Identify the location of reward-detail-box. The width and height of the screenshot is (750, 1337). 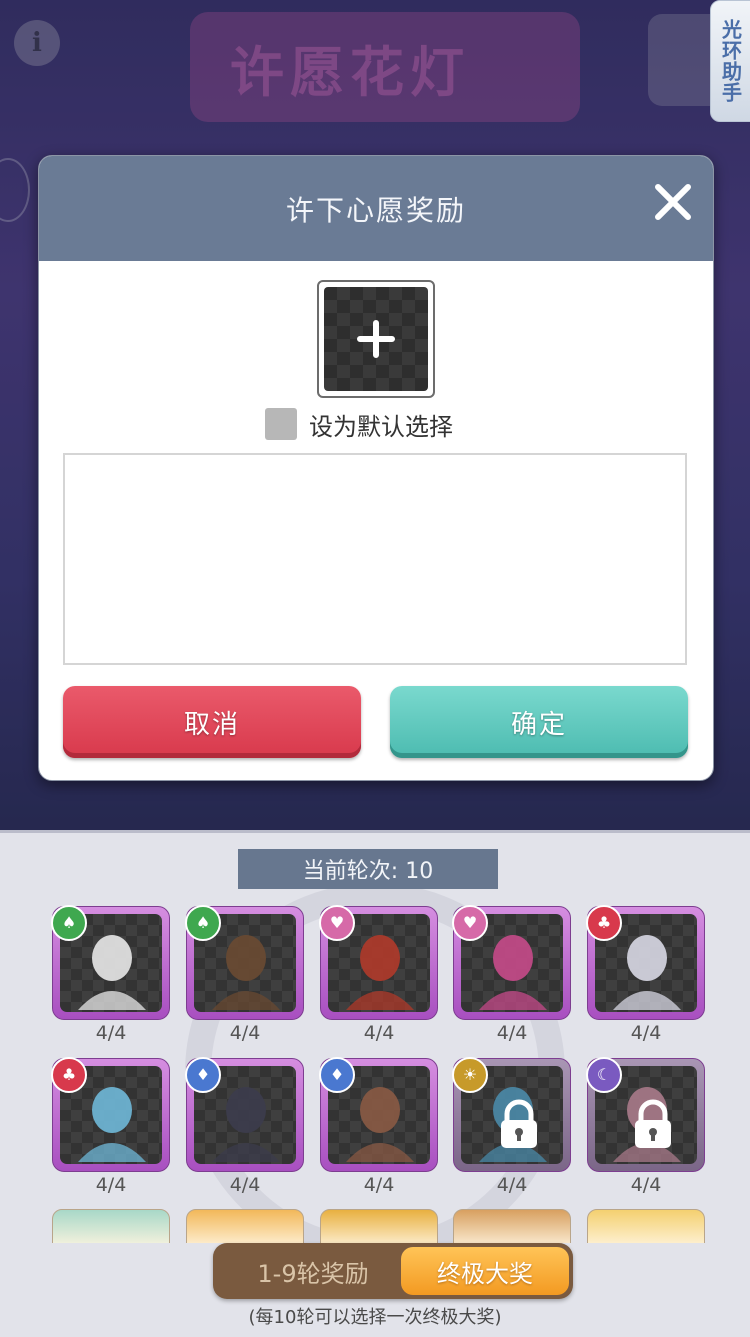
(375, 559).